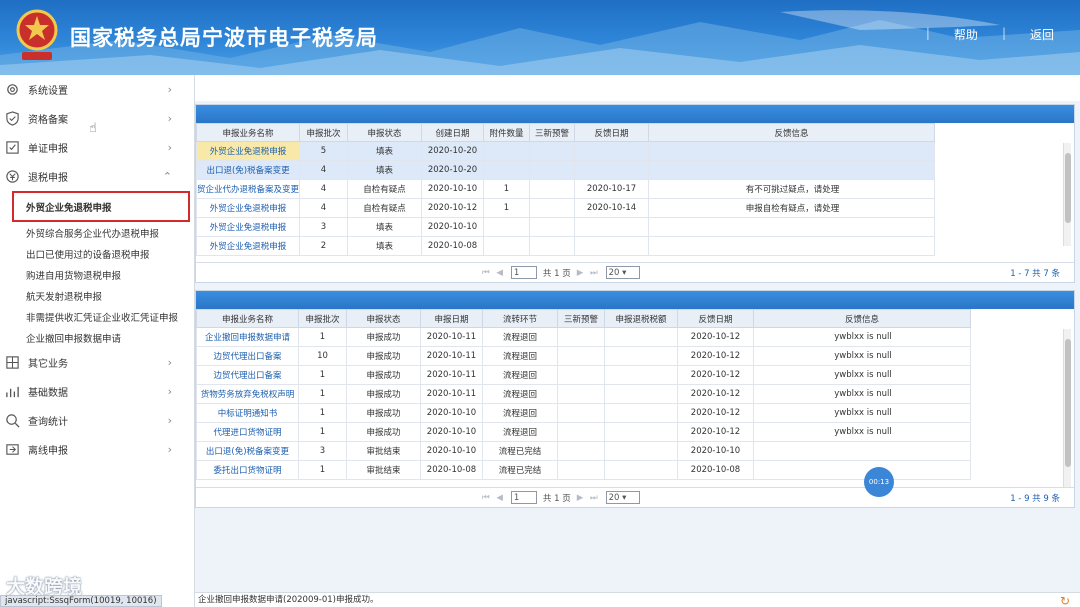 This screenshot has width=1080, height=607. I want to click on sidebar-item-label: 资格备案, so click(48, 120).